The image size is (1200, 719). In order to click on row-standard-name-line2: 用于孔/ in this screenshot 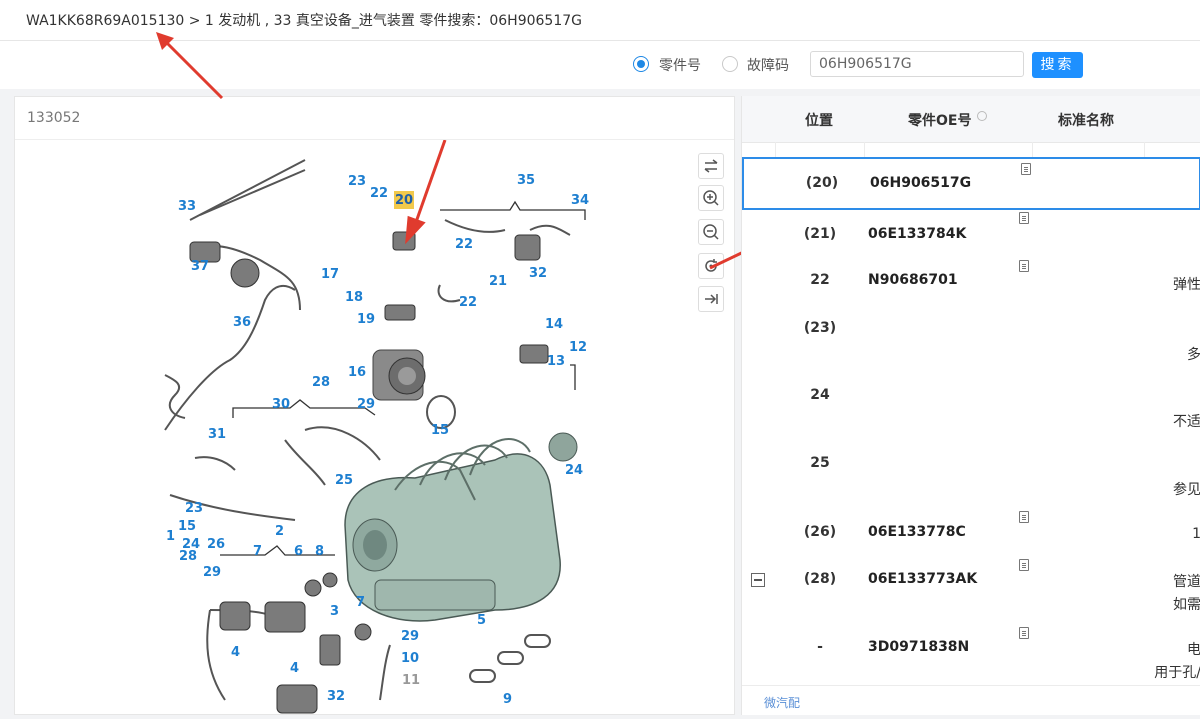, I will do `click(1177, 673)`.